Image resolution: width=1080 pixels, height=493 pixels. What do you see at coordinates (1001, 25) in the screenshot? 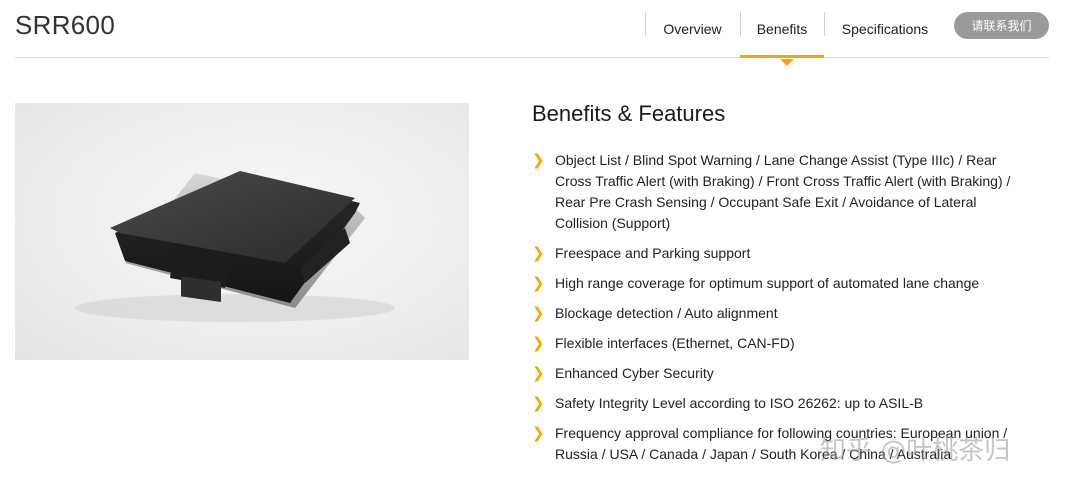
I see `contact-us-button: 请联系我们` at bounding box center [1001, 25].